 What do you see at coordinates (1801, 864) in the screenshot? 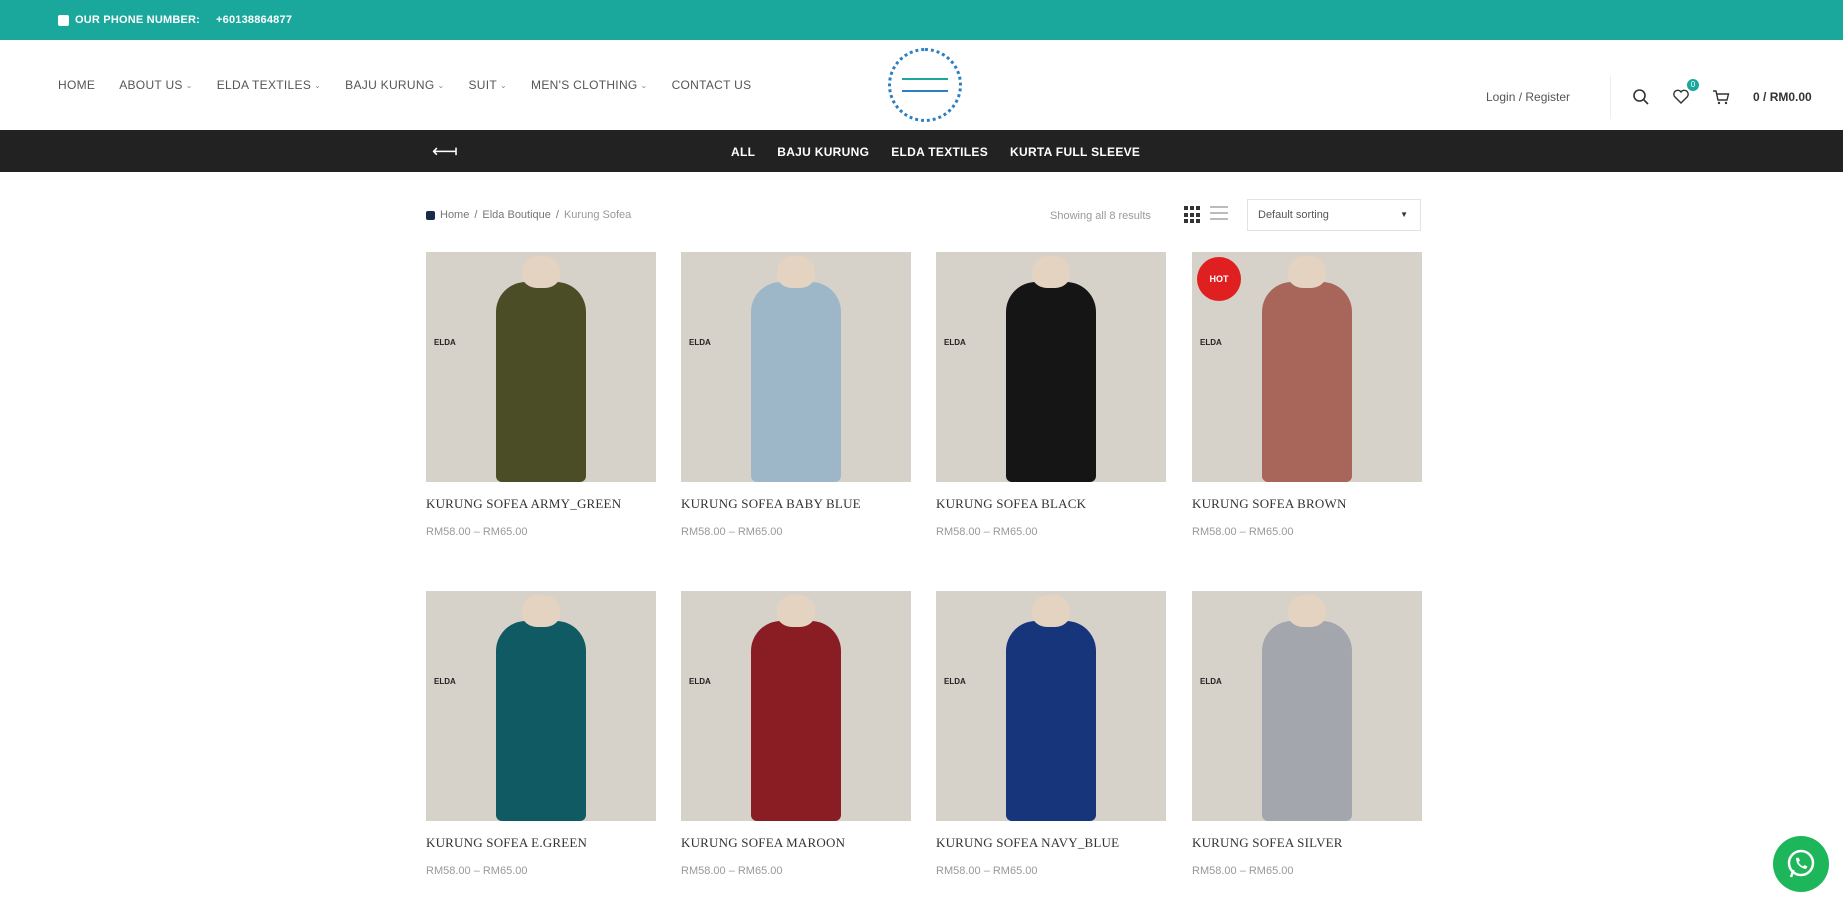
I see `whatsapp-chat-button` at bounding box center [1801, 864].